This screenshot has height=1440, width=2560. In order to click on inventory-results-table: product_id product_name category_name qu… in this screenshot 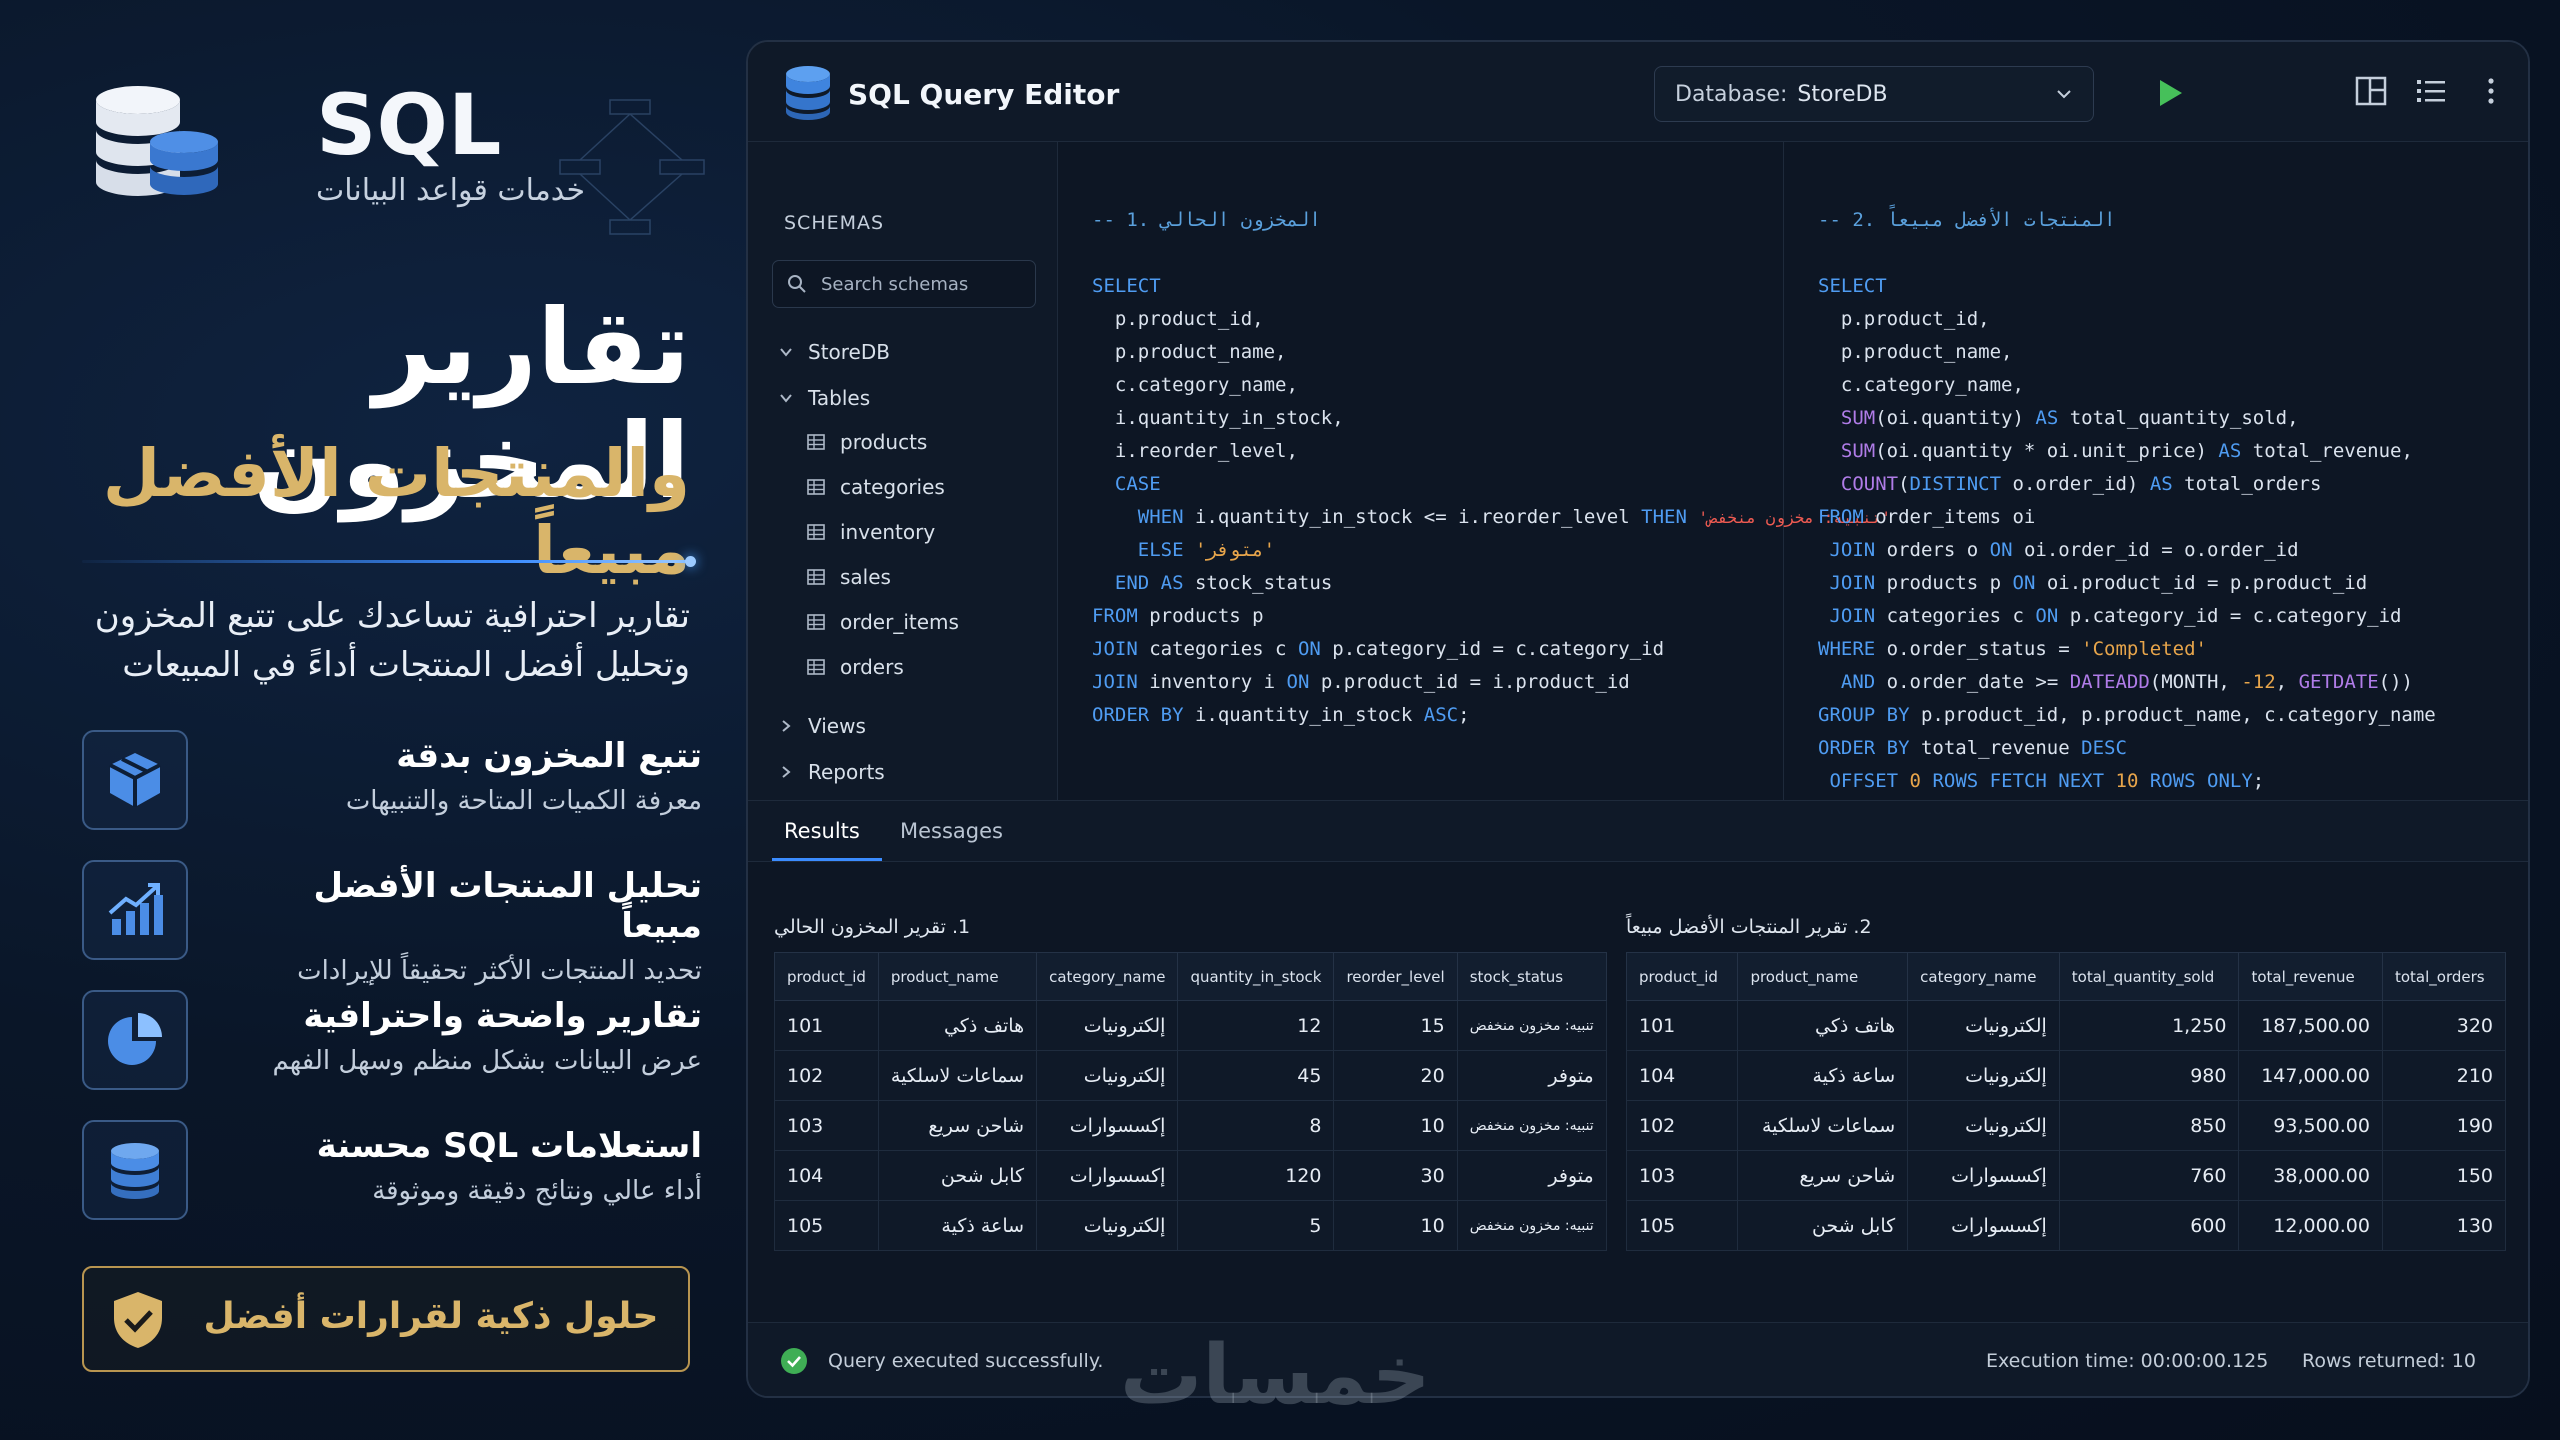, I will do `click(1190, 1101)`.